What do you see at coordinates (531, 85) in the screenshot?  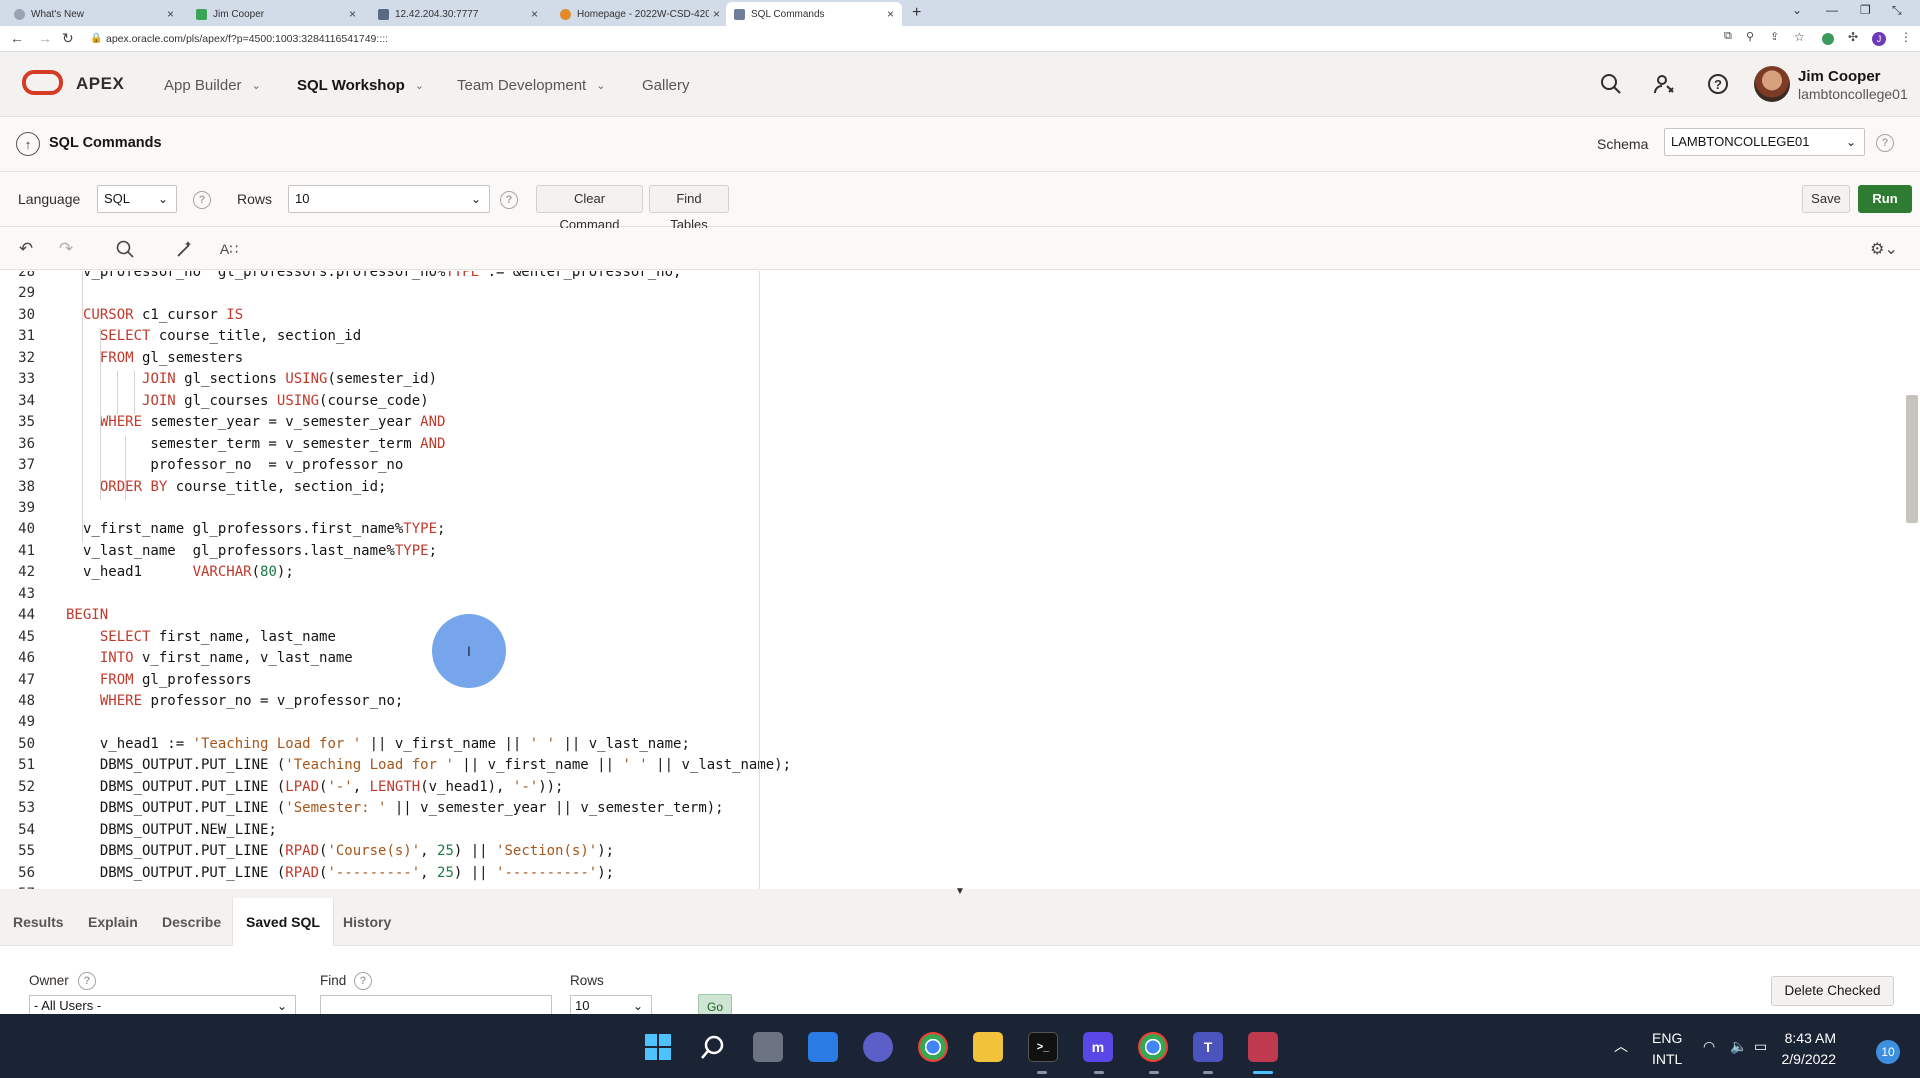 I see `nav-team-development: Team Development ⌄` at bounding box center [531, 85].